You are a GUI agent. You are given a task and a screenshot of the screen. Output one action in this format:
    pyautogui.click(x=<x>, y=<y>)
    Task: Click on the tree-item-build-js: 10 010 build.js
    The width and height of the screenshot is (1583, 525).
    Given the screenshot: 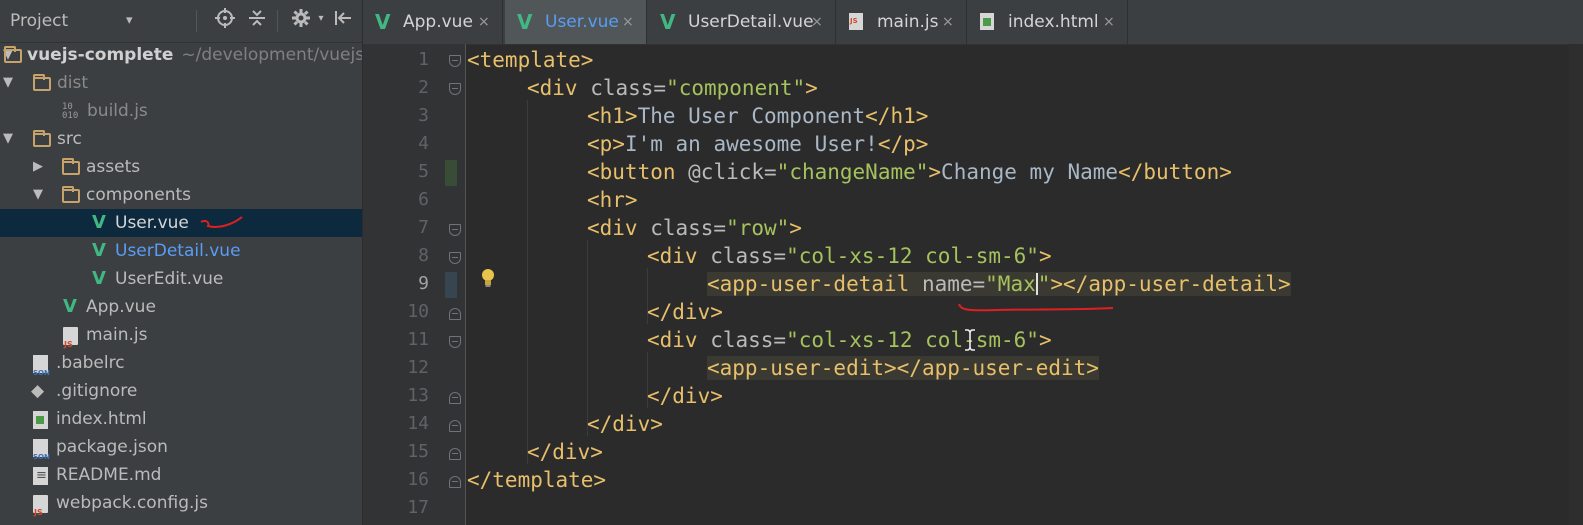 What is the action you would take?
    pyautogui.click(x=181, y=111)
    